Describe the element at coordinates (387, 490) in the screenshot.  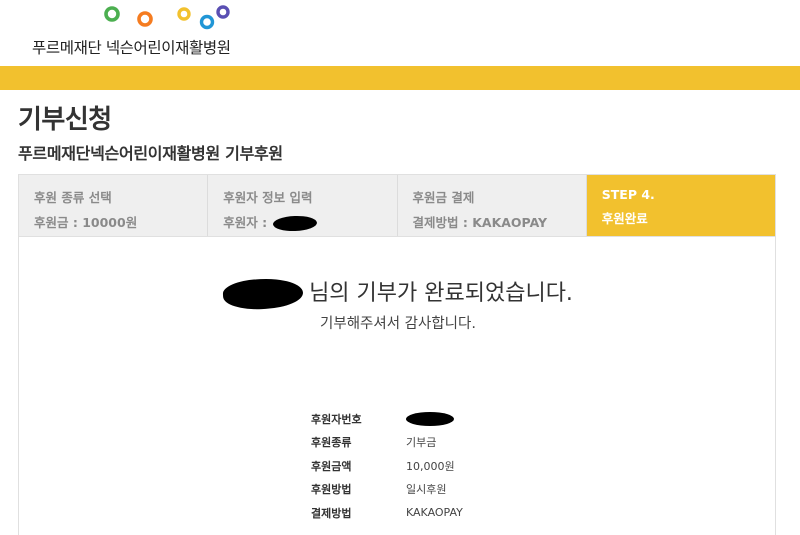
I see `summary-row: 후원방법 일시후원` at that location.